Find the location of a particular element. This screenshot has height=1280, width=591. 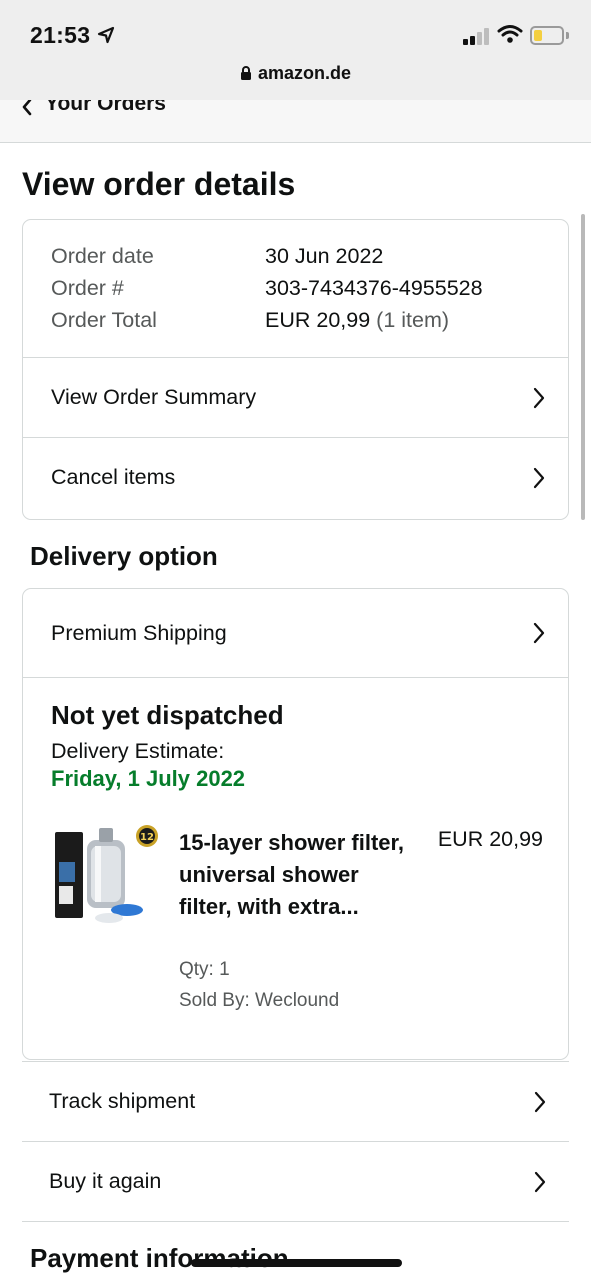

status-bar: 21:53 amazon.de is located at coordinates (295, 50).